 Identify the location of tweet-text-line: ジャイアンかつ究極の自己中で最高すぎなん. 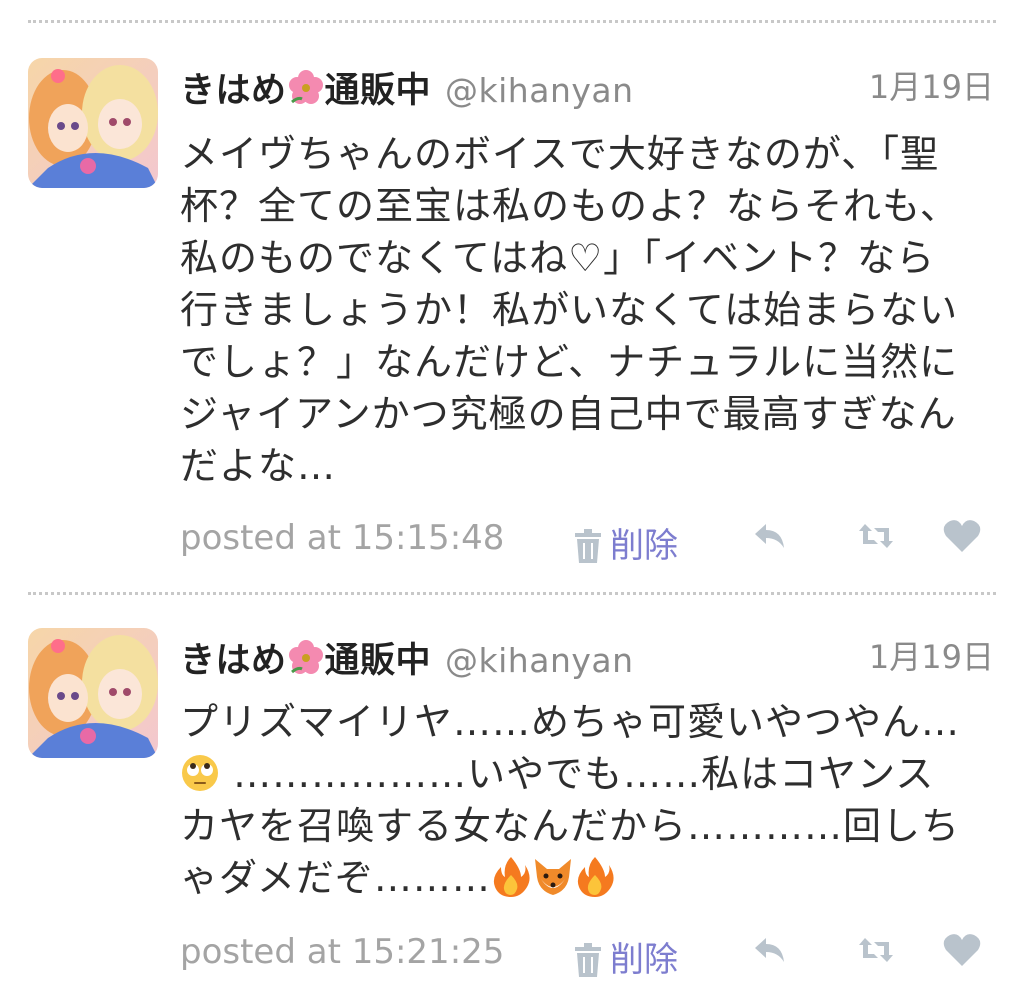
(568, 414).